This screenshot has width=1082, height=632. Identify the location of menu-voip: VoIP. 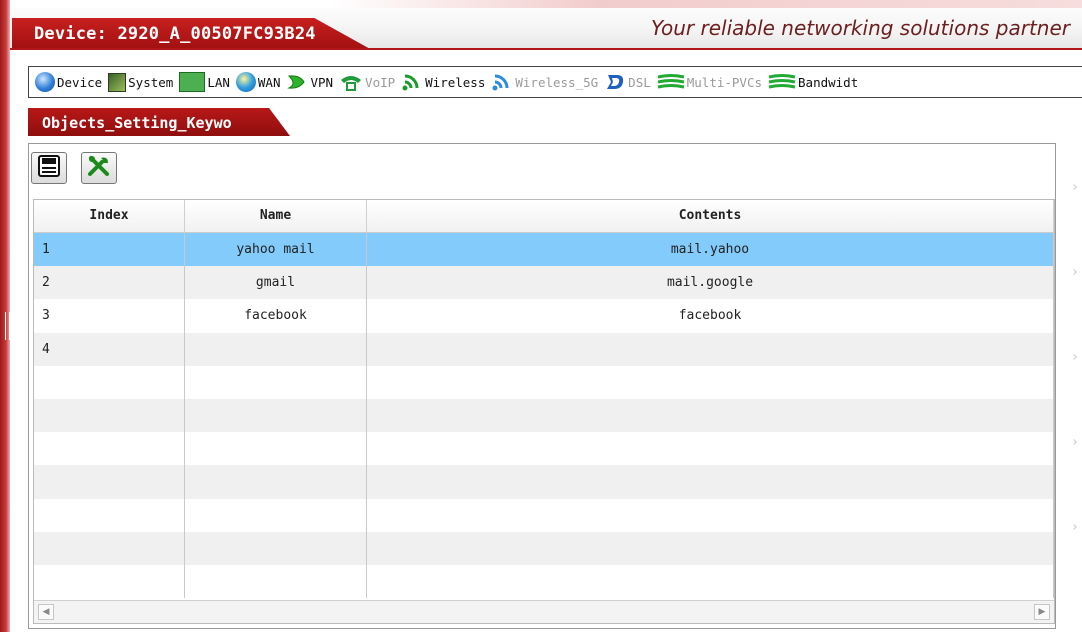
(367, 82).